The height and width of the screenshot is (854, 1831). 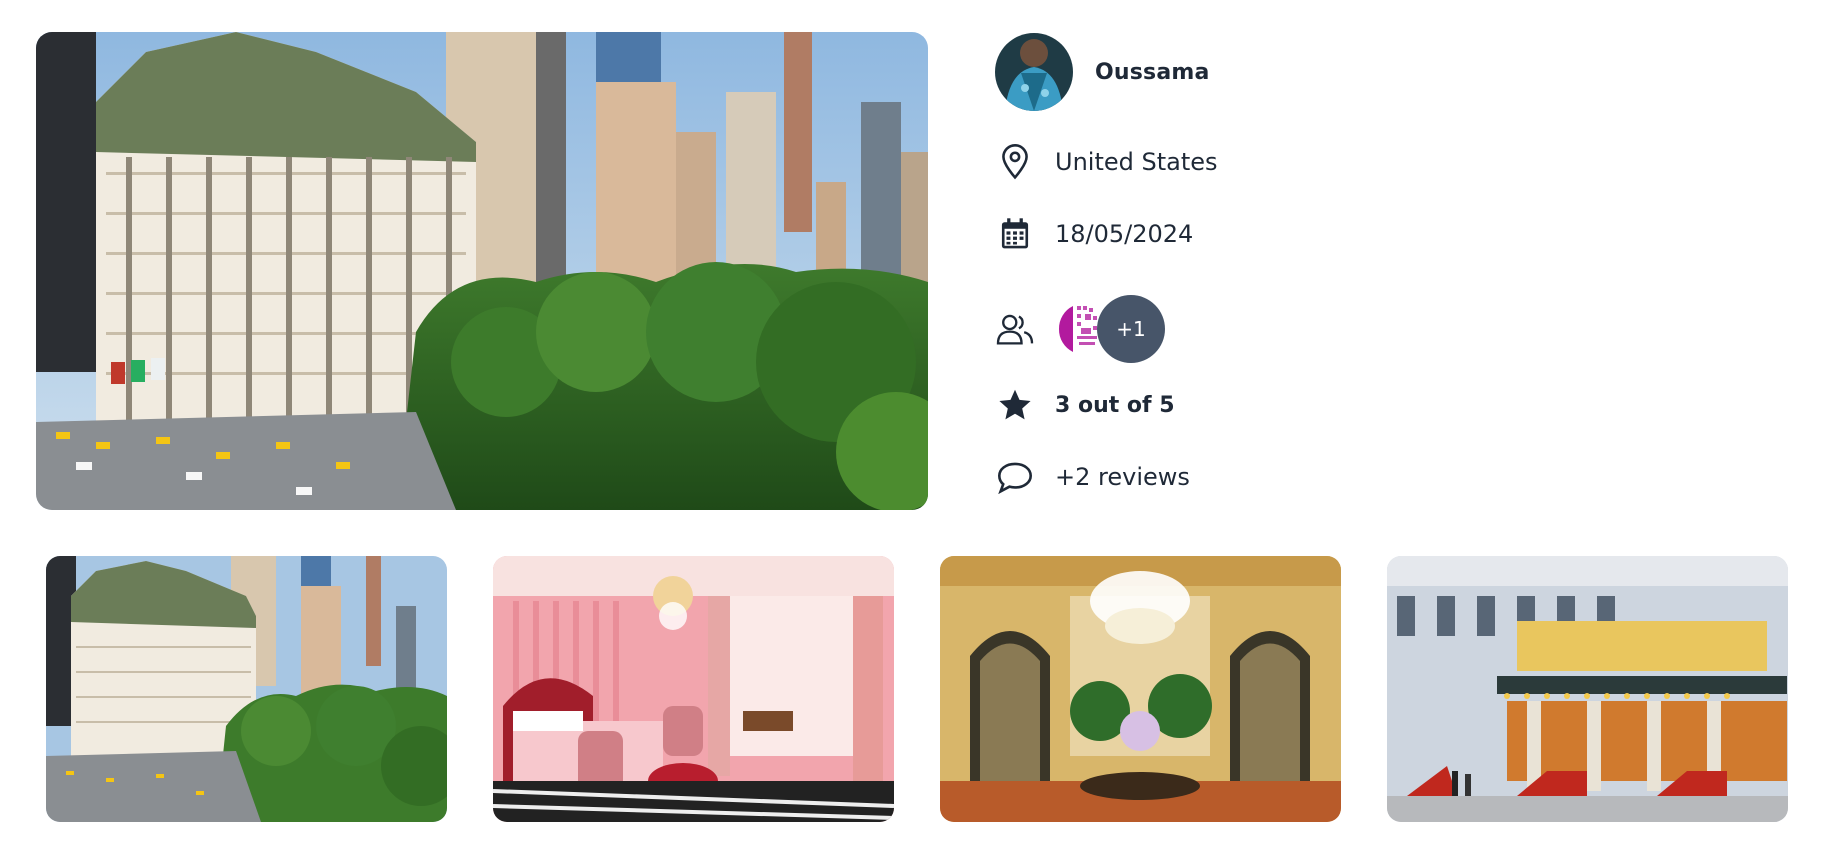 I want to click on date-row: 18/05/2024, so click(x=1094, y=234).